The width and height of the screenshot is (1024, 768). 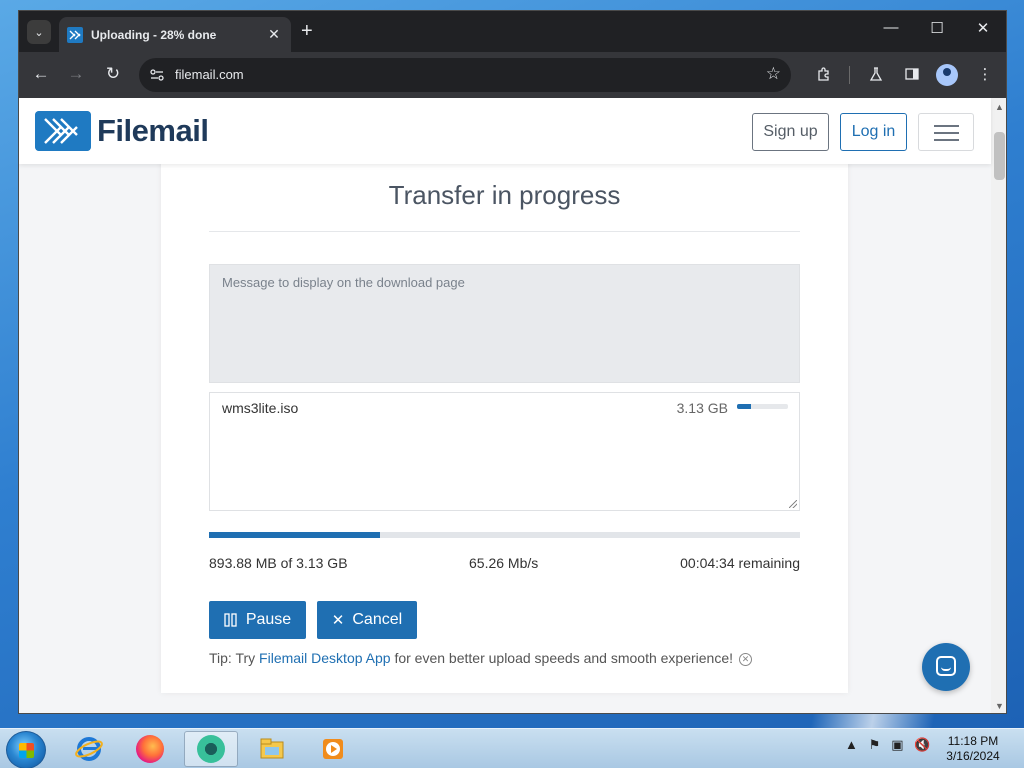 I want to click on file-list: wms3lite.iso 3.13 GB, so click(x=504, y=451).